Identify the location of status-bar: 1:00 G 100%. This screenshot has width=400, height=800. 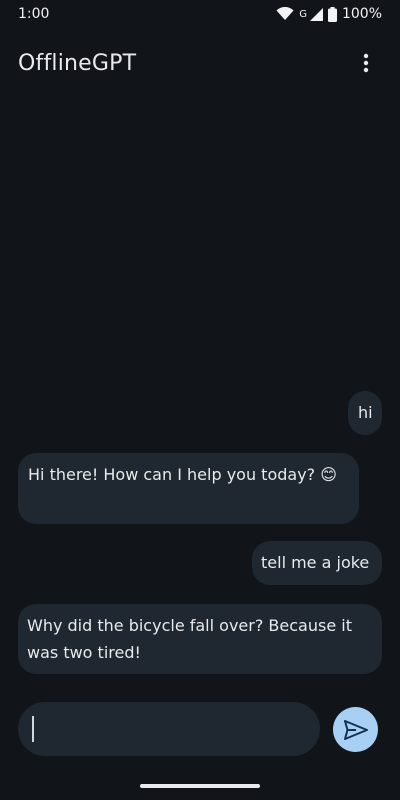
(200, 14).